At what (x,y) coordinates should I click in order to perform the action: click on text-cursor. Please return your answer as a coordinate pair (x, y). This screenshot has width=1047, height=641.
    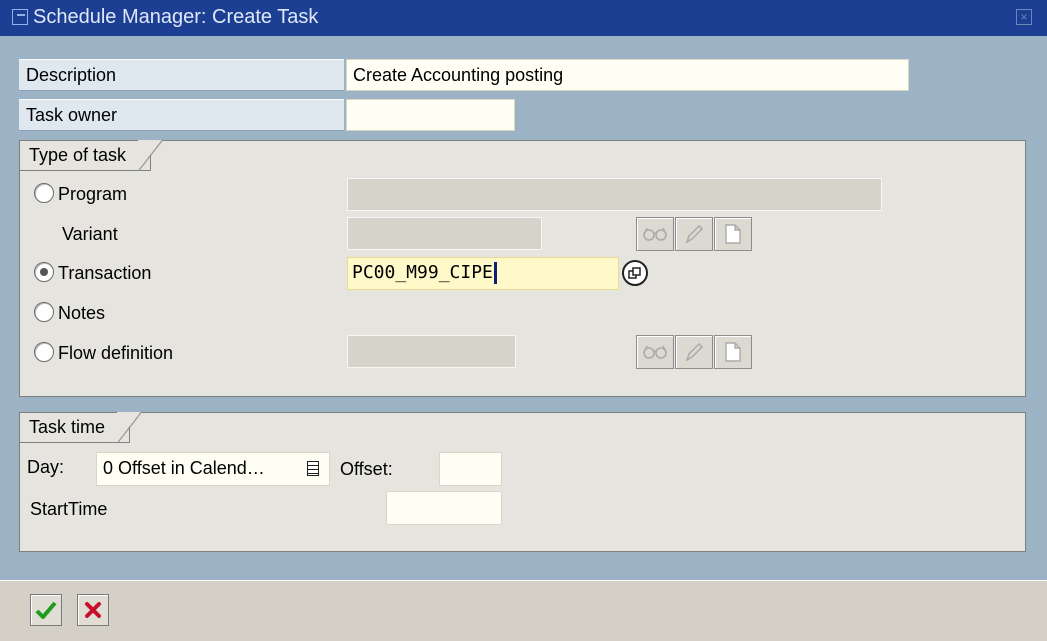
    Looking at the image, I should click on (495, 273).